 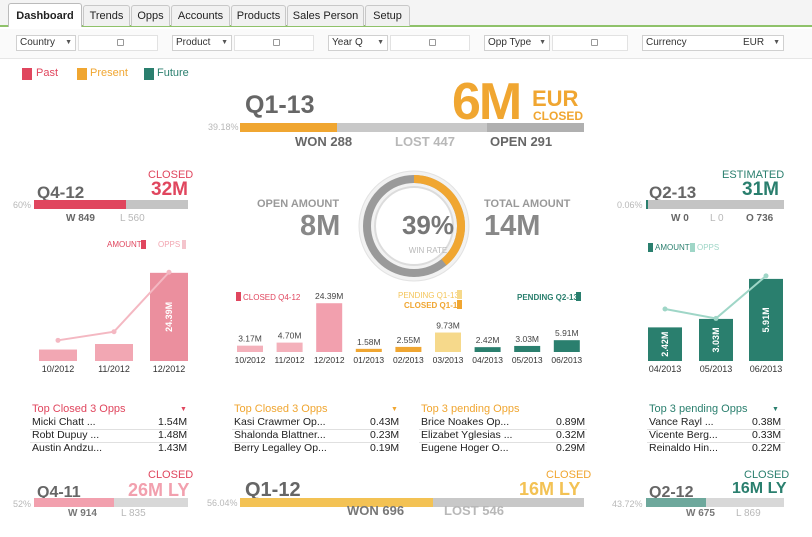 What do you see at coordinates (571, 435) in the screenshot?
I see `list-present-pending-row-2-value: 0.32M` at bounding box center [571, 435].